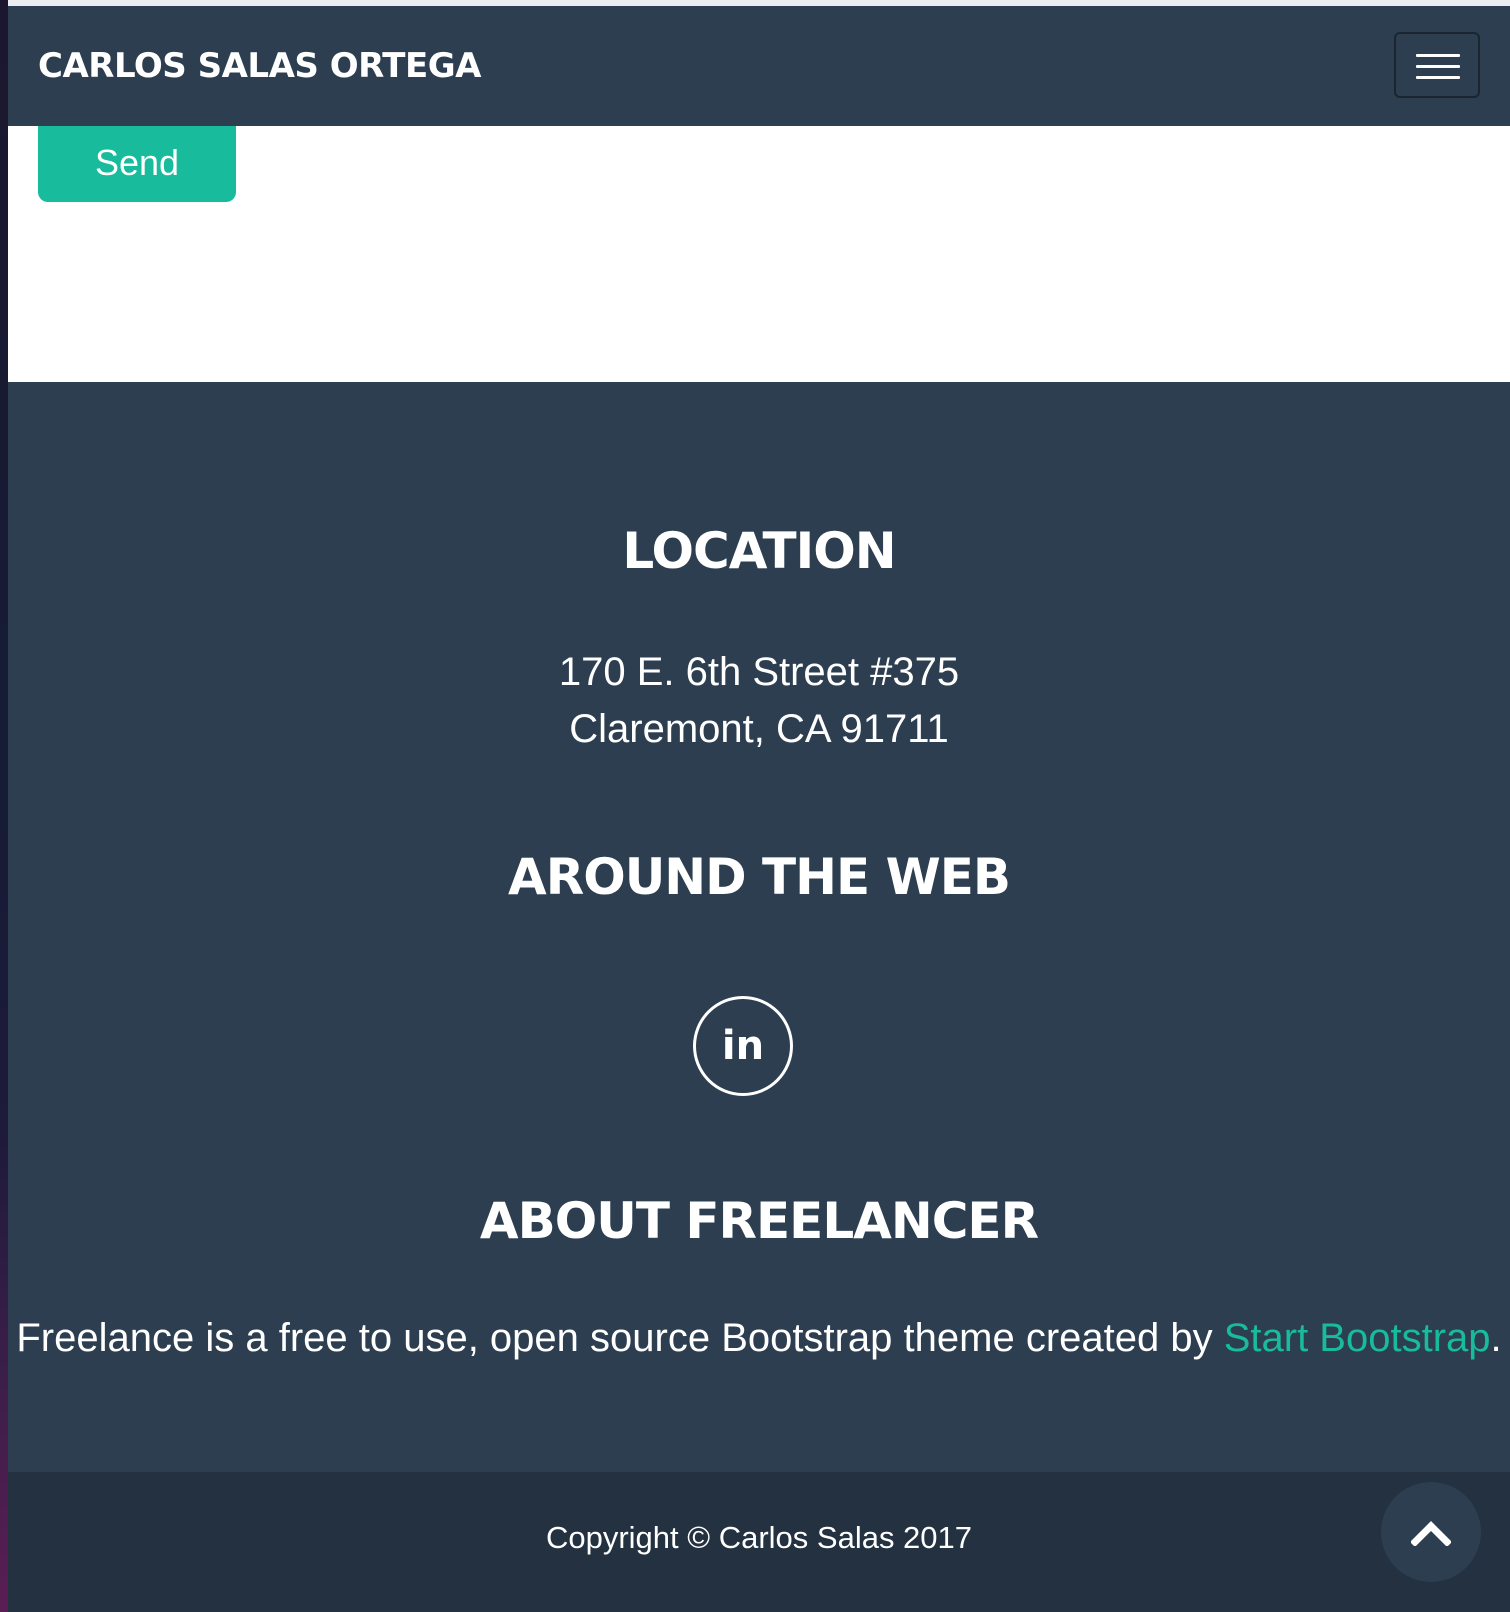 This screenshot has height=1612, width=1510. Describe the element at coordinates (759, 877) in the screenshot. I see `around-the-web-heading: AROUND THE WEB` at that location.